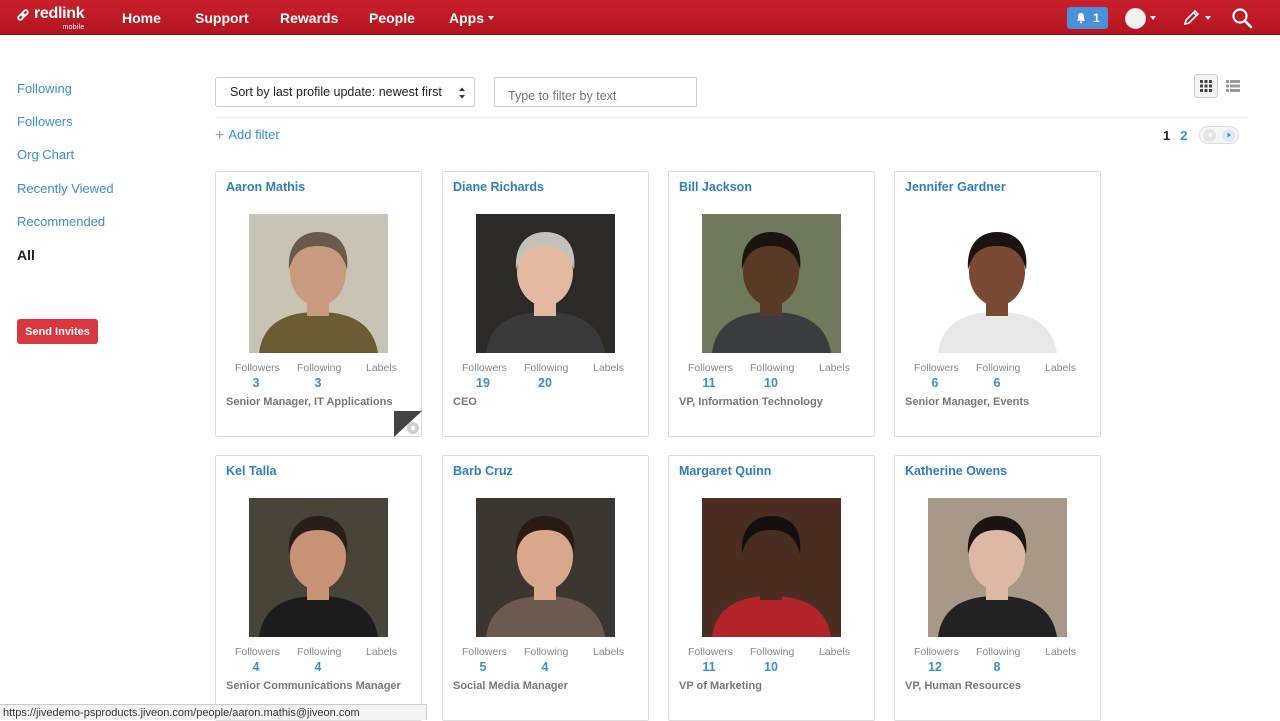 The width and height of the screenshot is (1280, 721). I want to click on person-name: Kel Talla, so click(251, 471).